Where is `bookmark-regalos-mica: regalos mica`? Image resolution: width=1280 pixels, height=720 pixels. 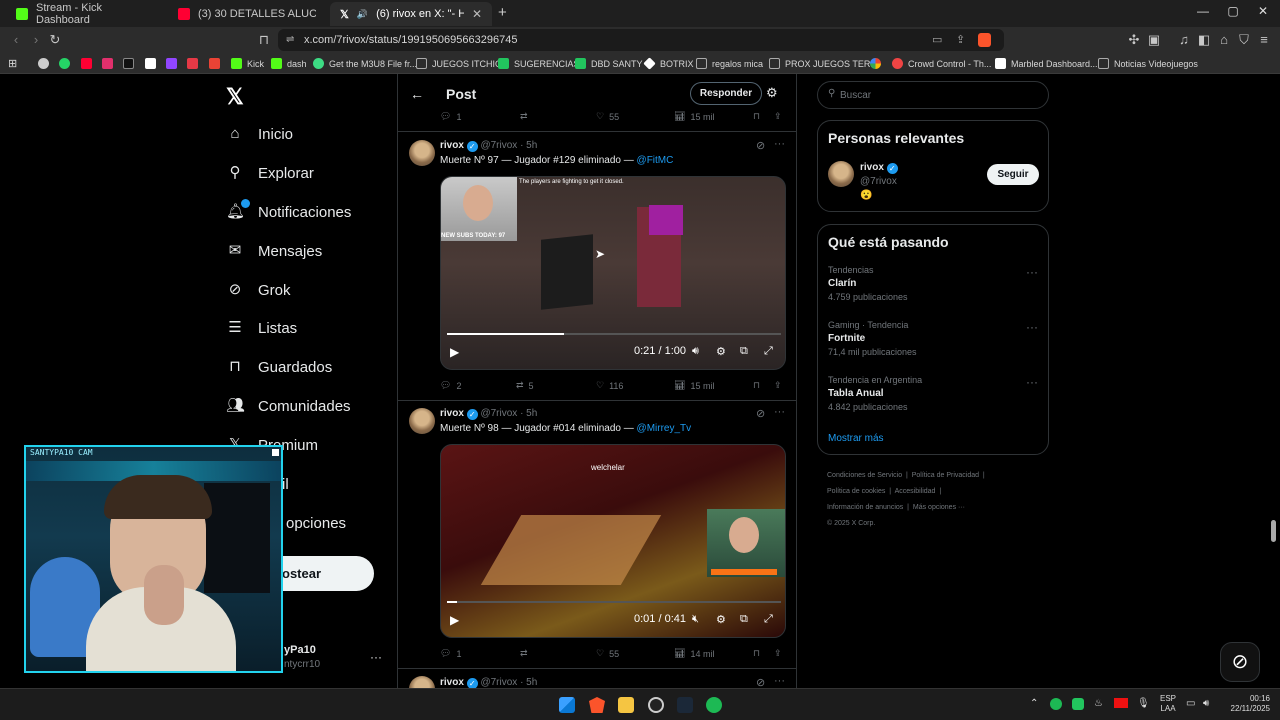 bookmark-regalos-mica: regalos mica is located at coordinates (729, 63).